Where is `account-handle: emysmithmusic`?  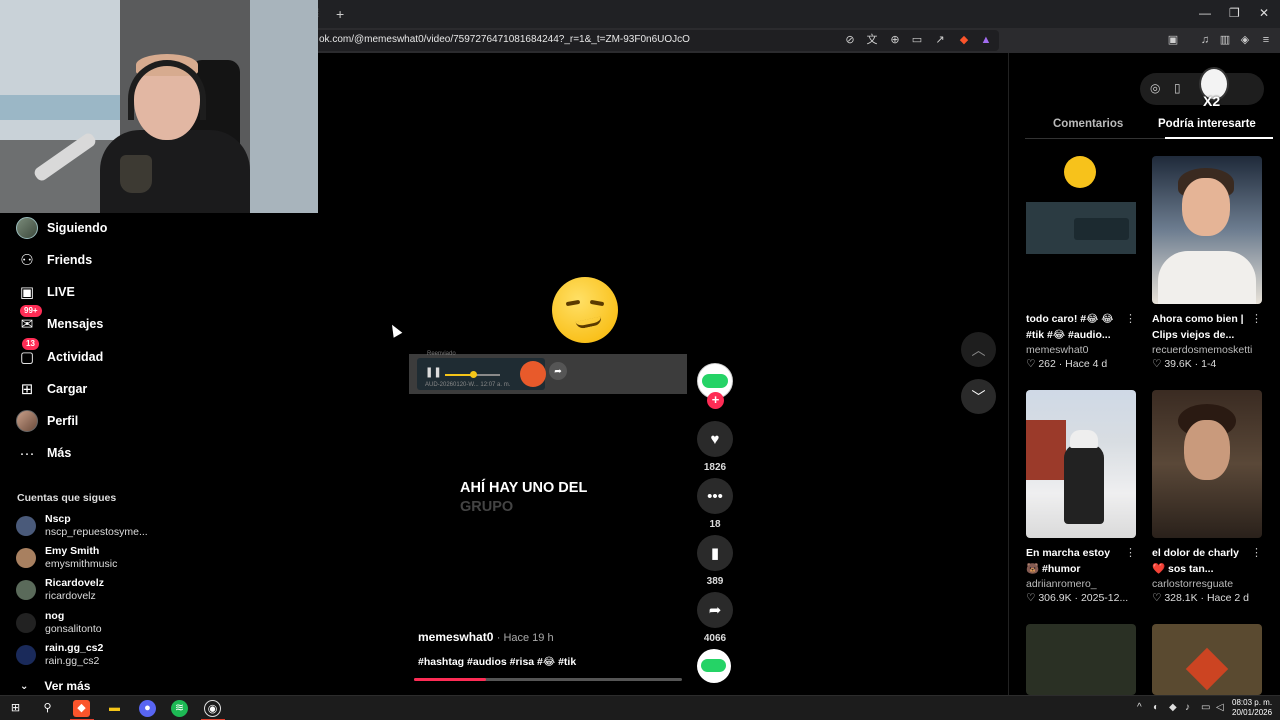
account-handle: emysmithmusic is located at coordinates (81, 564).